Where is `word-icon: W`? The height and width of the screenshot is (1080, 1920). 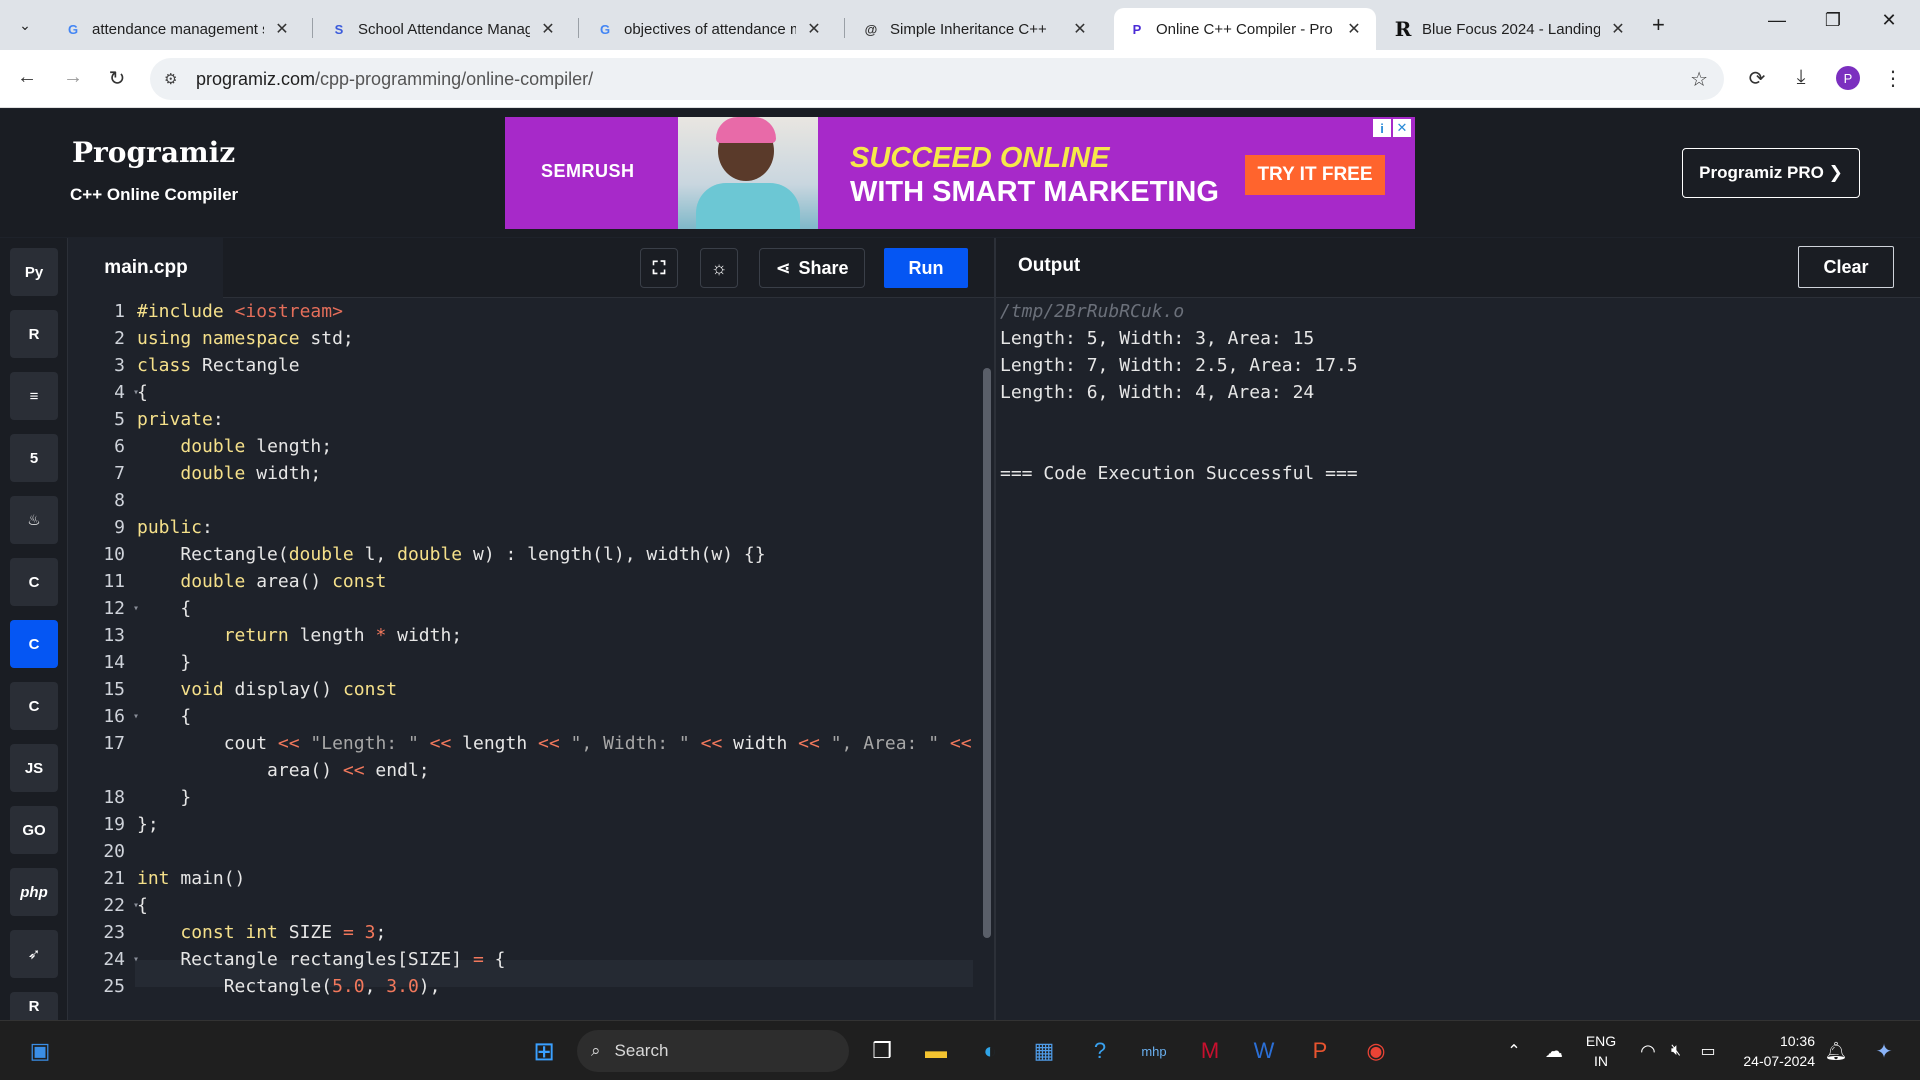
word-icon: W is located at coordinates (1264, 1051).